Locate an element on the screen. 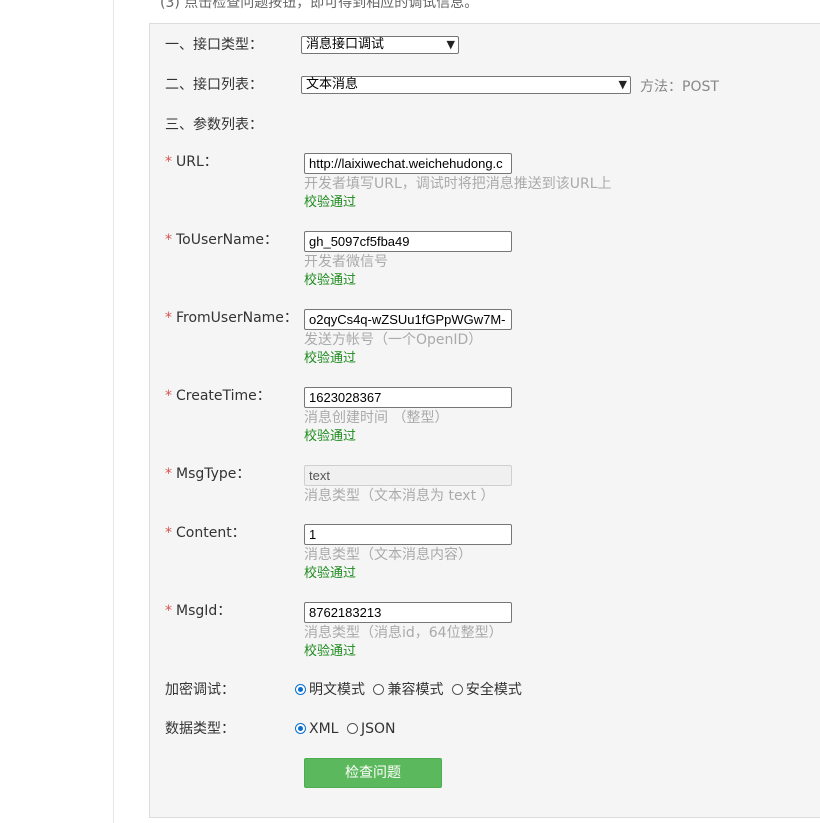 The width and height of the screenshot is (820, 823). content-label: * Content： is located at coordinates (205, 533).